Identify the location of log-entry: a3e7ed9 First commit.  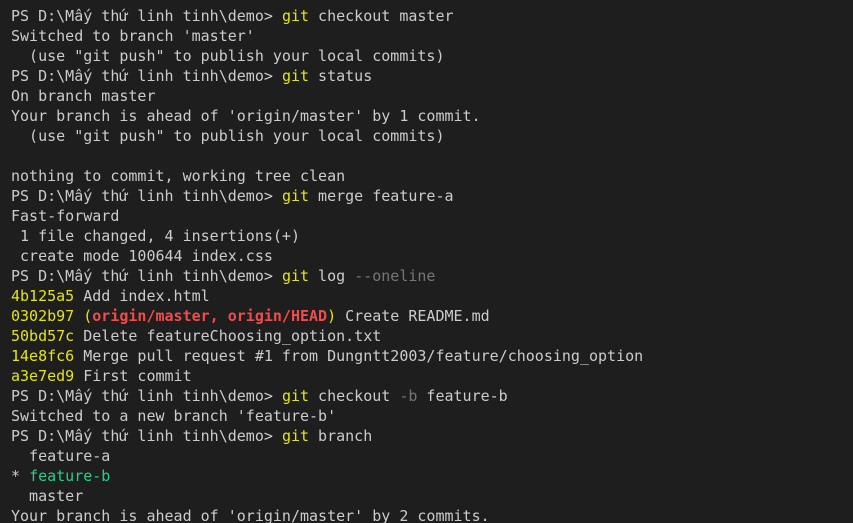
(426, 376).